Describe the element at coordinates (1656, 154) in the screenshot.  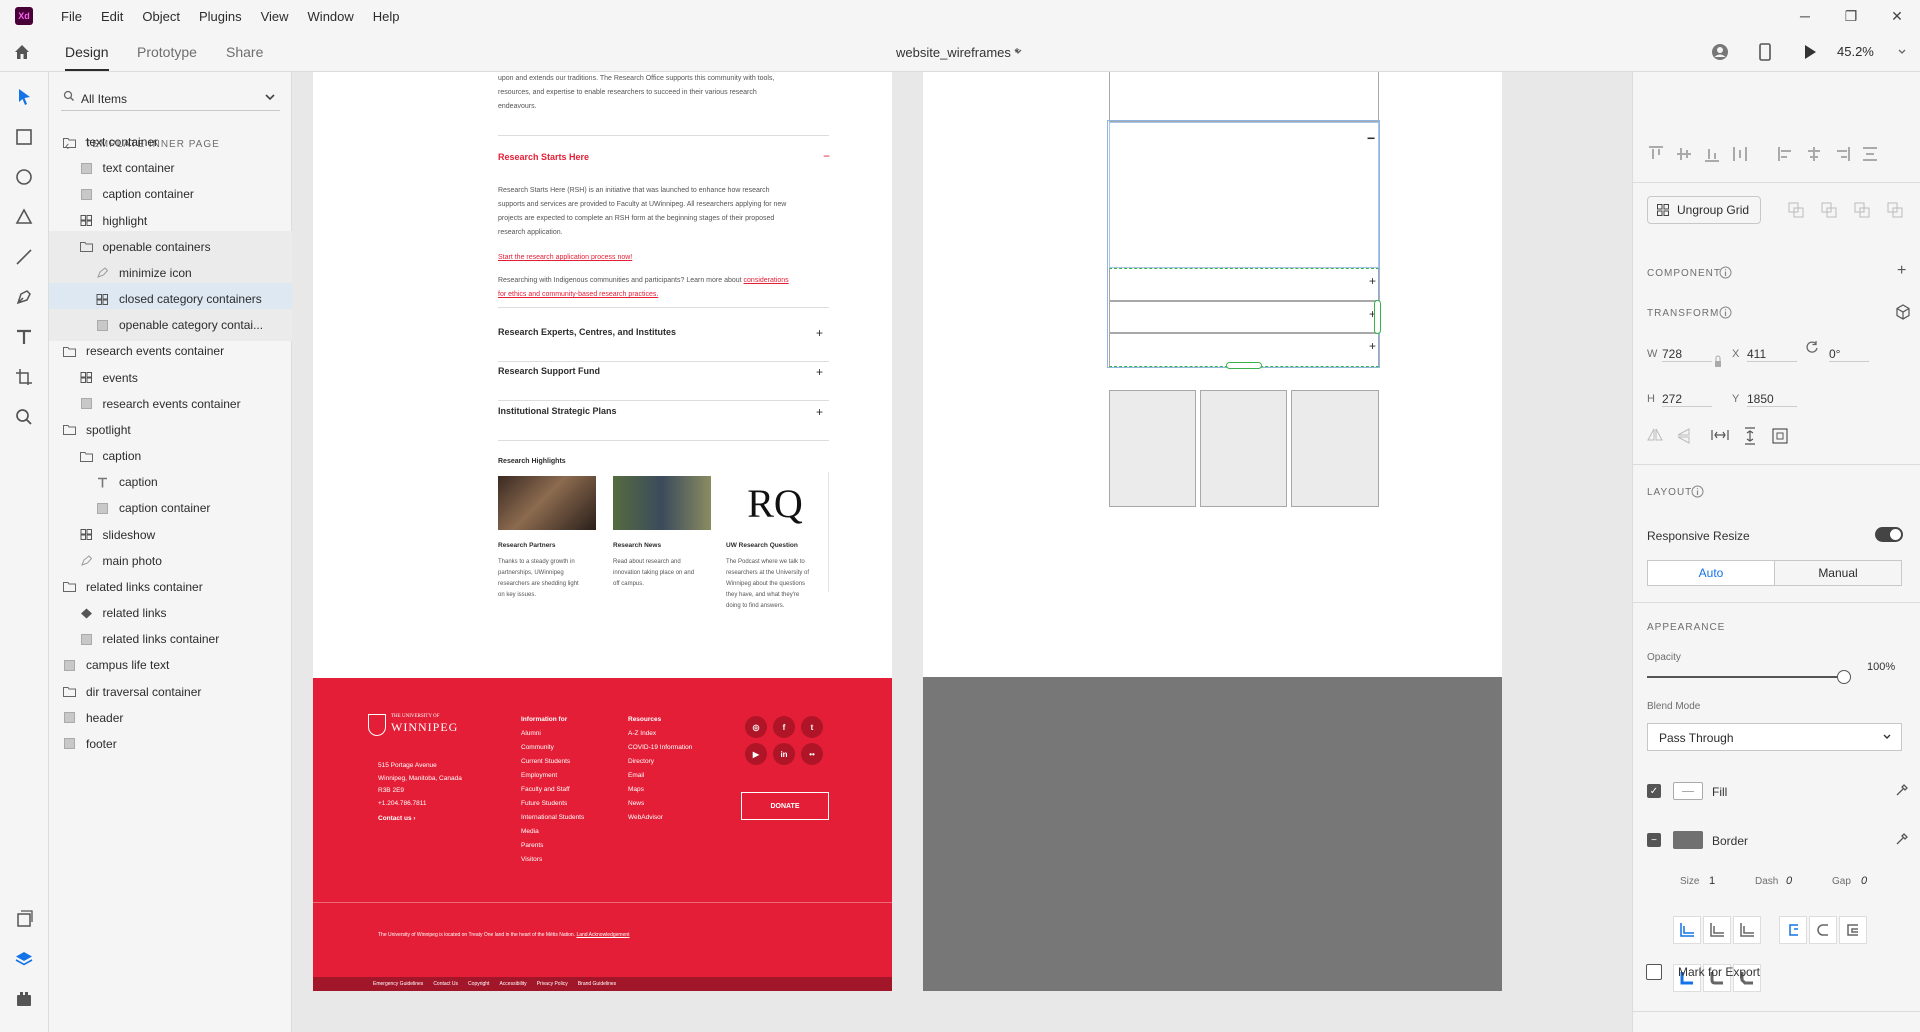
I see `align-top-icon` at that location.